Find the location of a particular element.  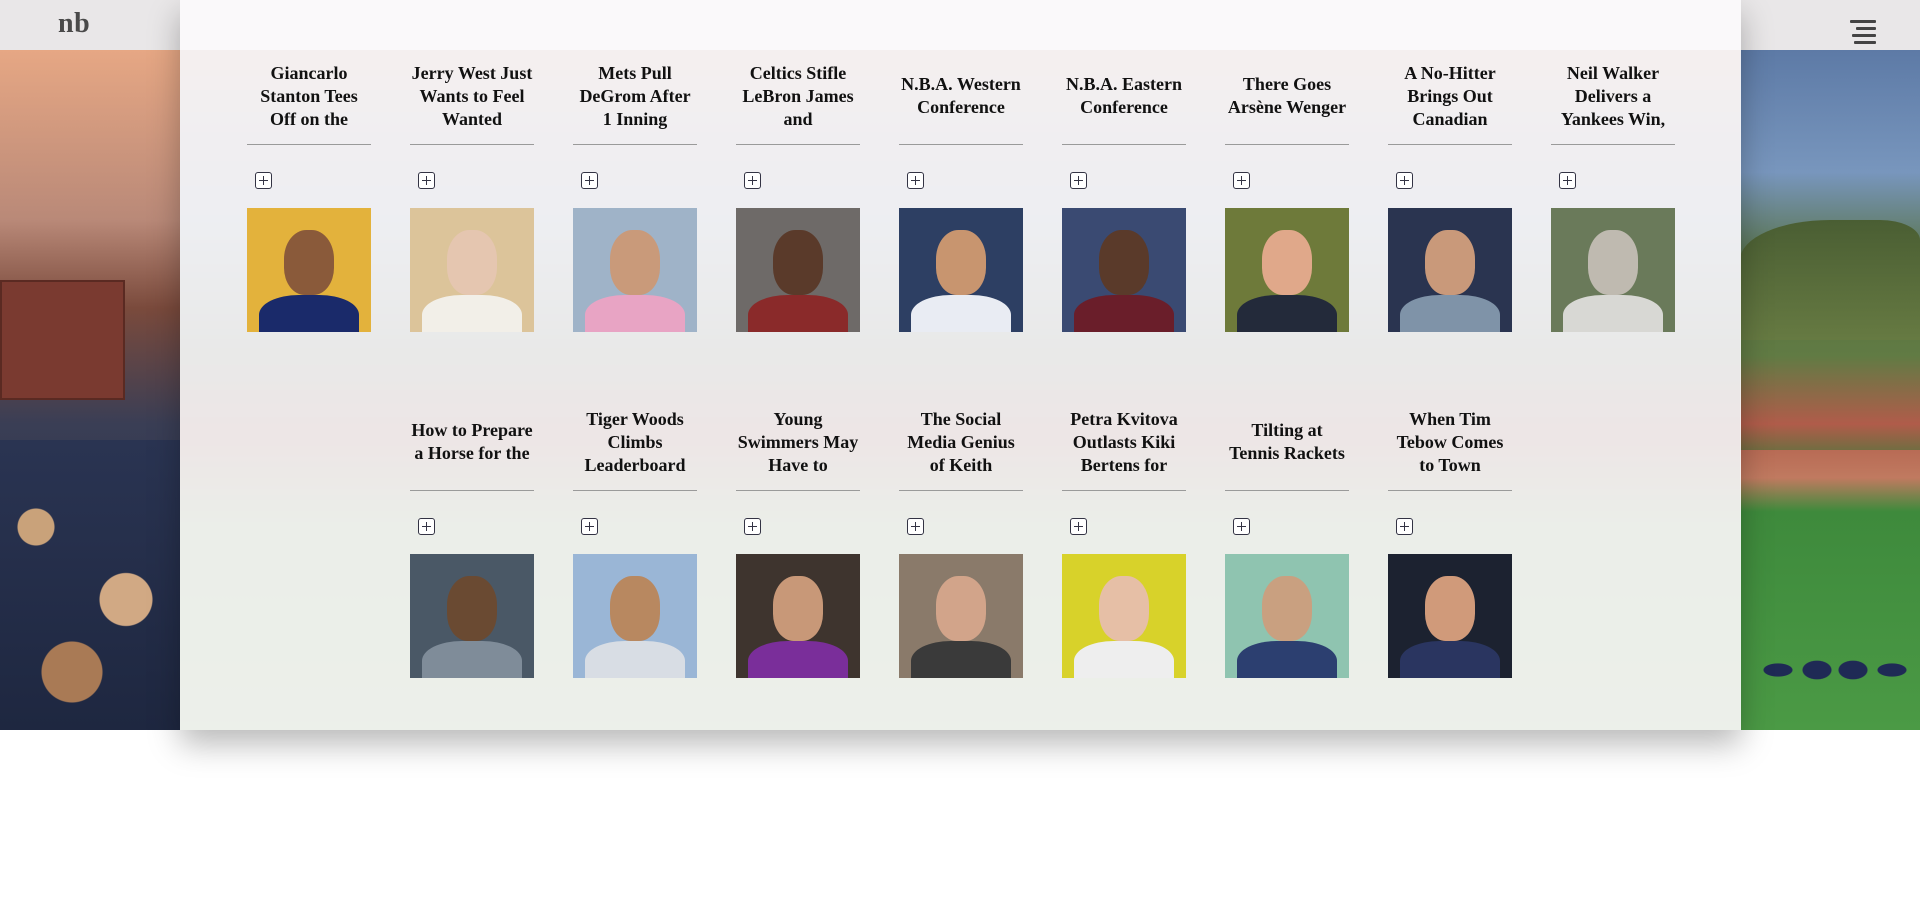

article-title: Young Swimmers May Have to is located at coordinates (798, 442).